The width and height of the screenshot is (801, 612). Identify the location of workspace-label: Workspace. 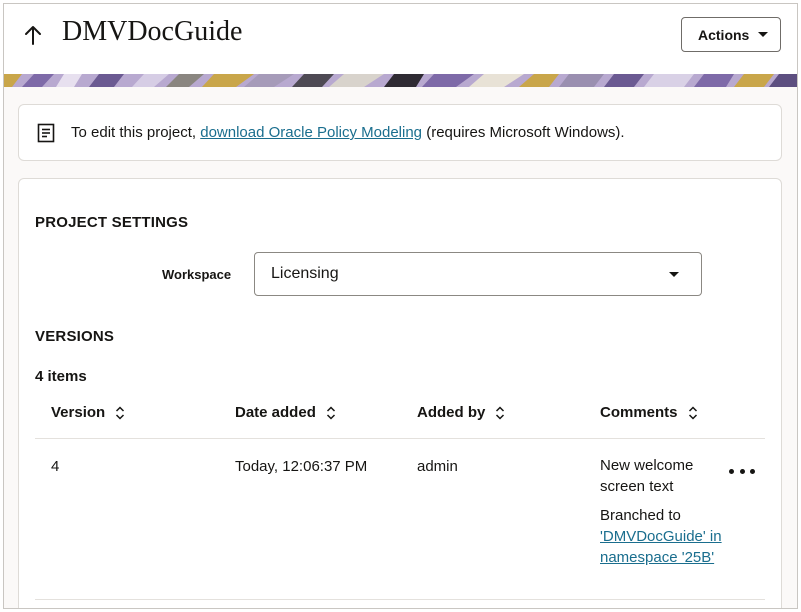
(197, 274).